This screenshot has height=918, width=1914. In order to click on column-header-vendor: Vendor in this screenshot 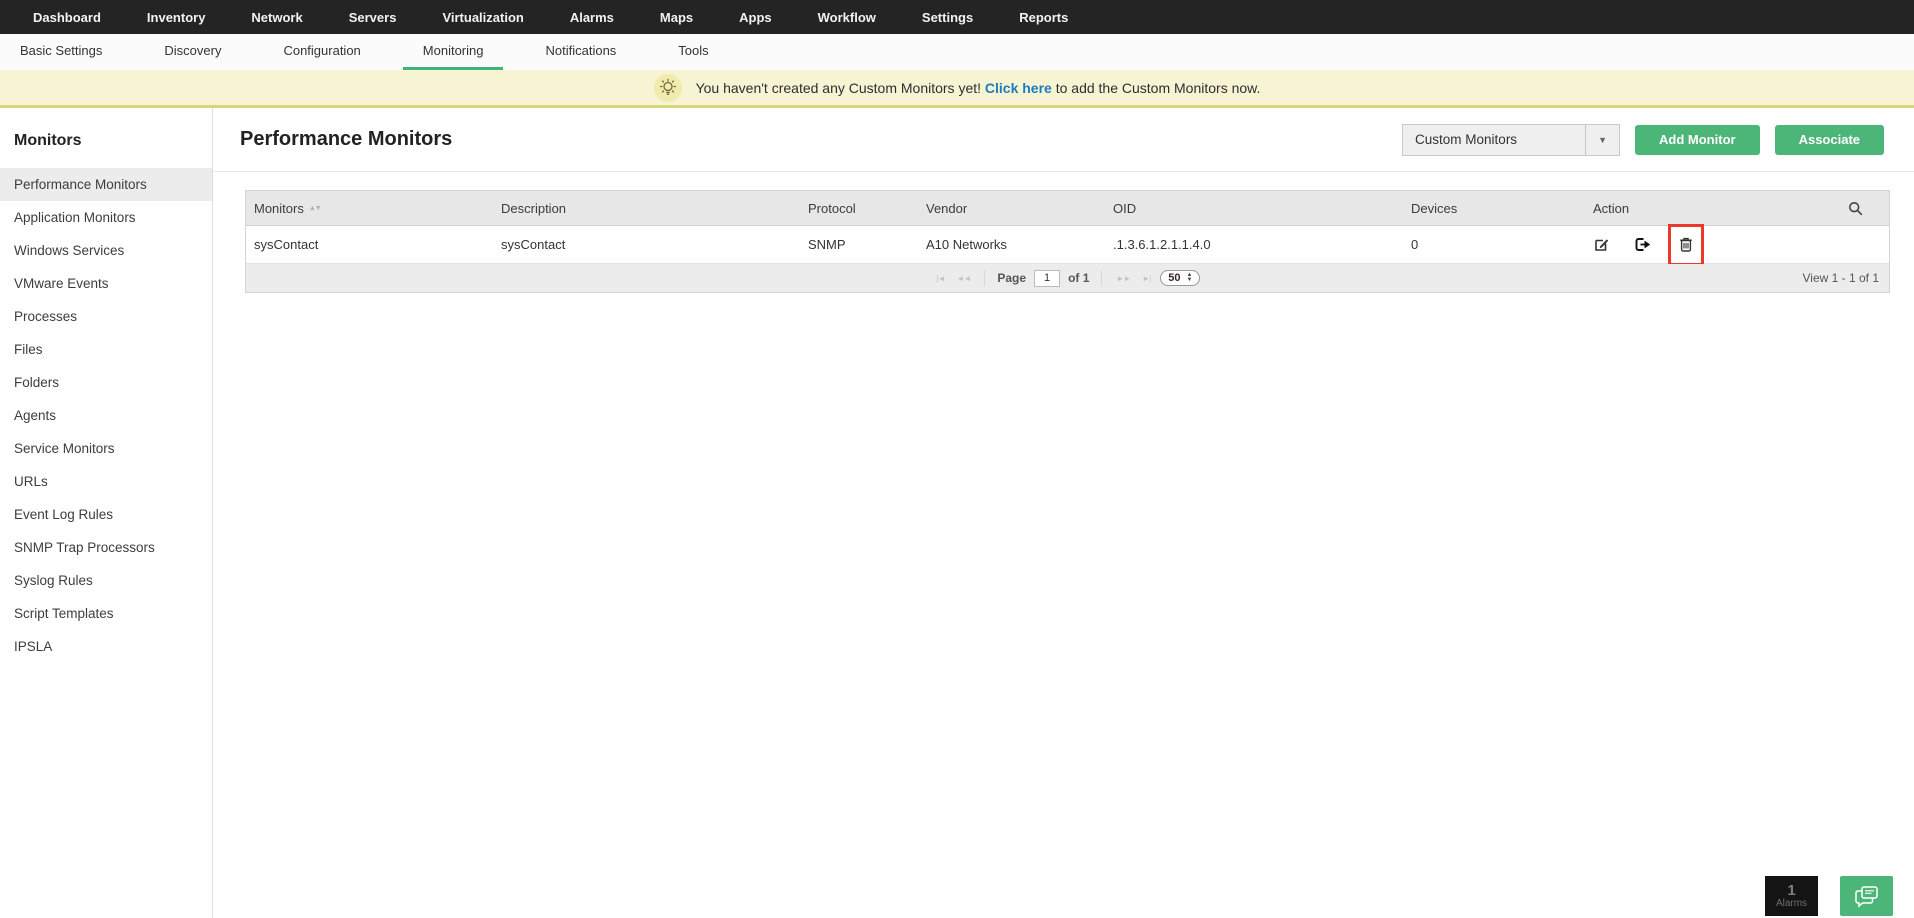, I will do `click(1011, 208)`.